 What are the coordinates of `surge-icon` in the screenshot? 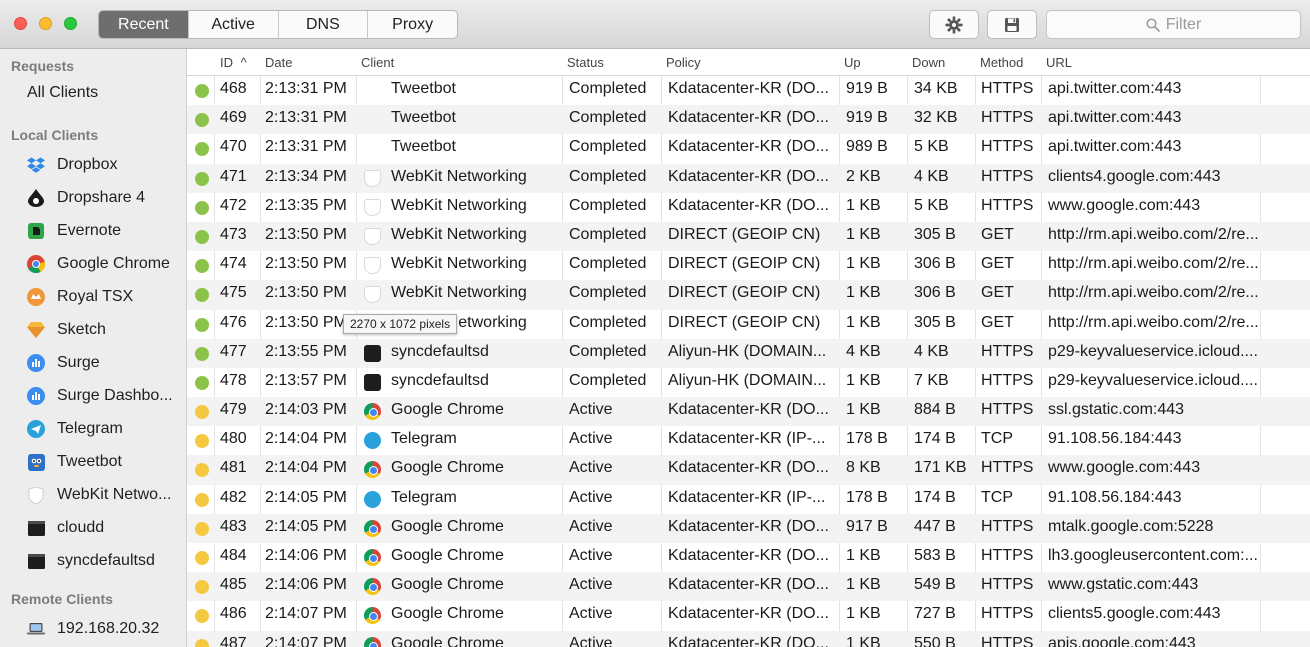 It's located at (36, 363).